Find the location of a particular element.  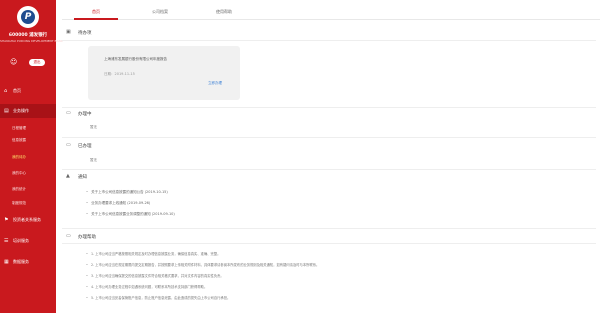

help-section-header: ▭ 办理帮助 is located at coordinates (81, 237).